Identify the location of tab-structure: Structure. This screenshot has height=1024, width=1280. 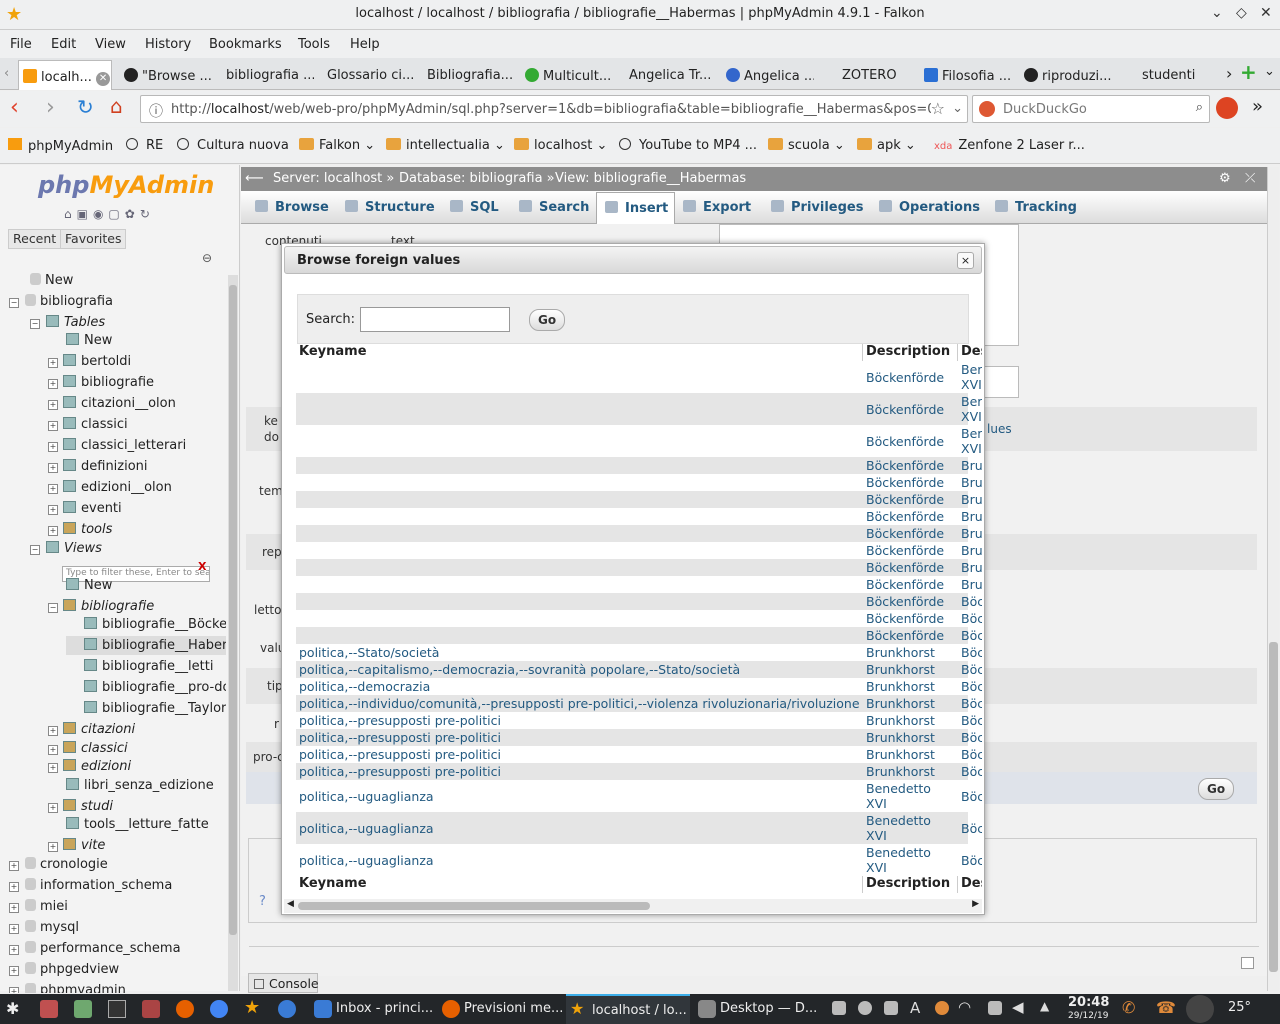
(390, 207).